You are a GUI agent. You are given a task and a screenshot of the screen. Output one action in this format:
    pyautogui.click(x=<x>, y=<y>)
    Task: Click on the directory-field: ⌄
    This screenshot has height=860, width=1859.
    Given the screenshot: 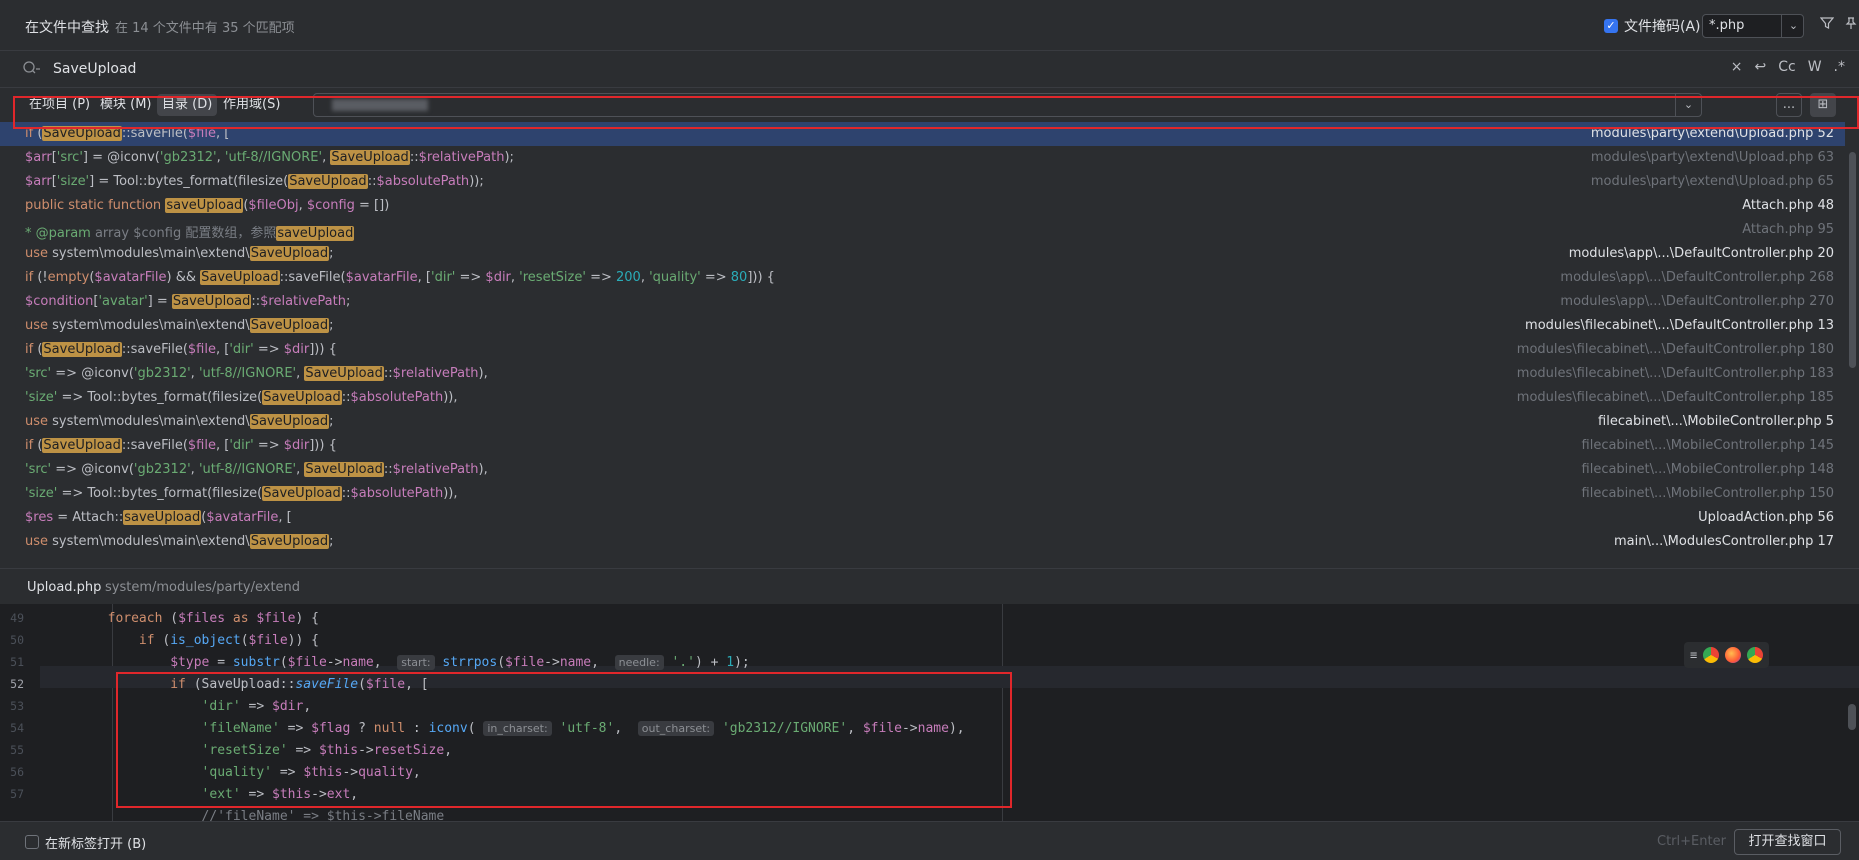 What is the action you would take?
    pyautogui.click(x=1007, y=105)
    